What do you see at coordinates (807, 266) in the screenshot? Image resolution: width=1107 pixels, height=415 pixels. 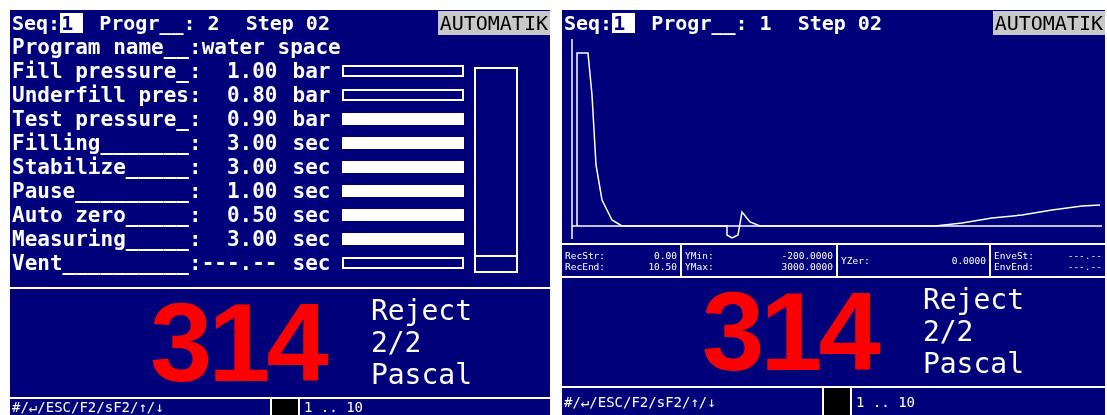 I see `stat-value: 3000.0000` at bounding box center [807, 266].